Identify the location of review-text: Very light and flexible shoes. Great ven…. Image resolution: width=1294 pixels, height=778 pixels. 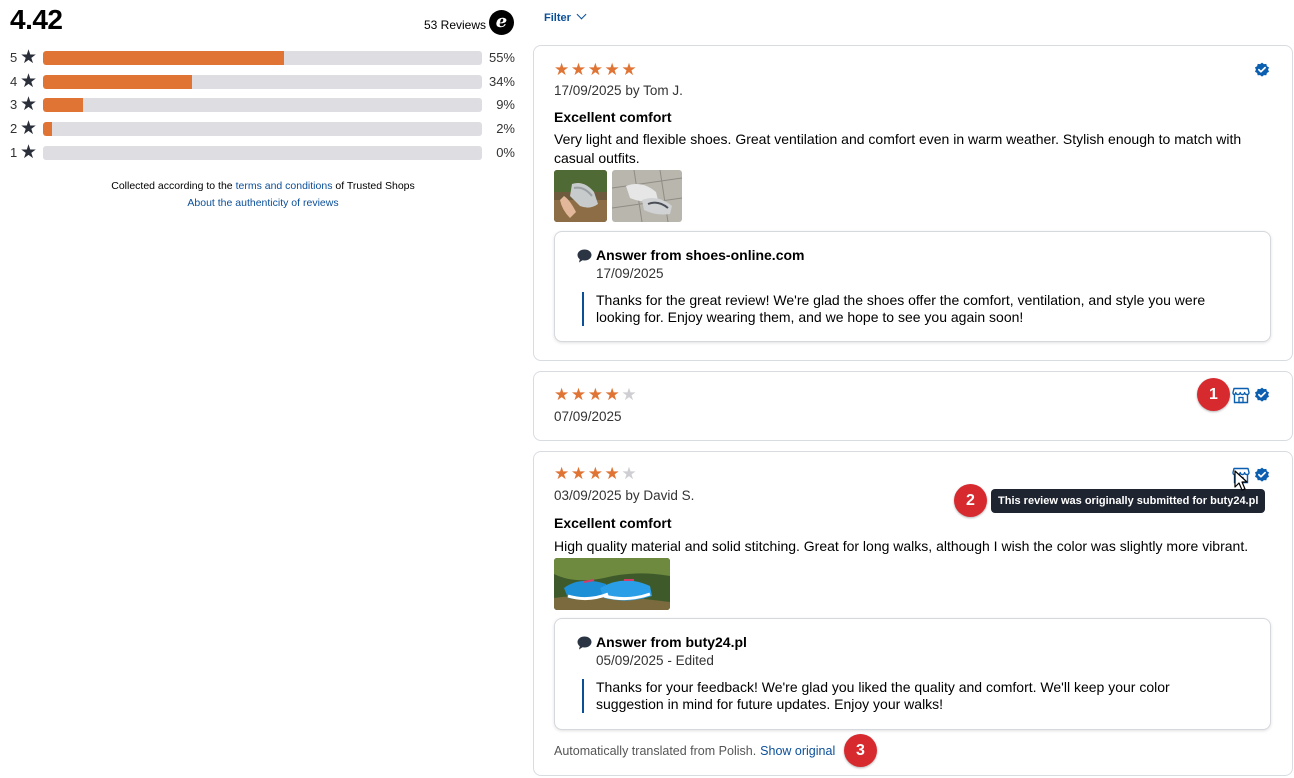
(898, 148).